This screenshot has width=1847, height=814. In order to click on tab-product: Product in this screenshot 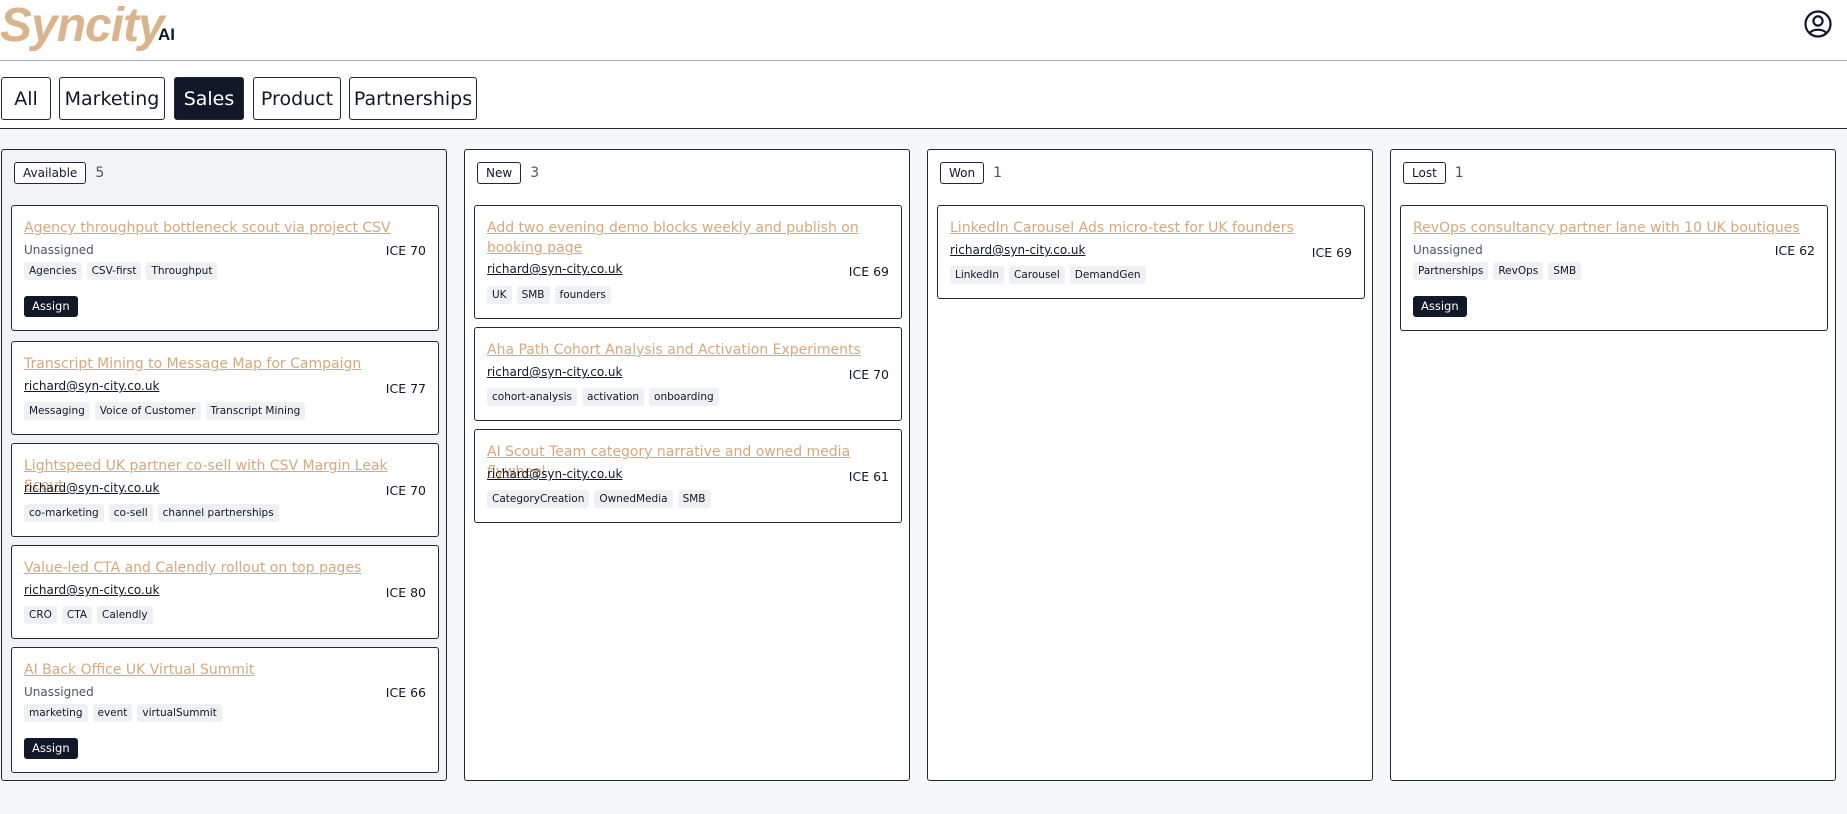, I will do `click(297, 98)`.